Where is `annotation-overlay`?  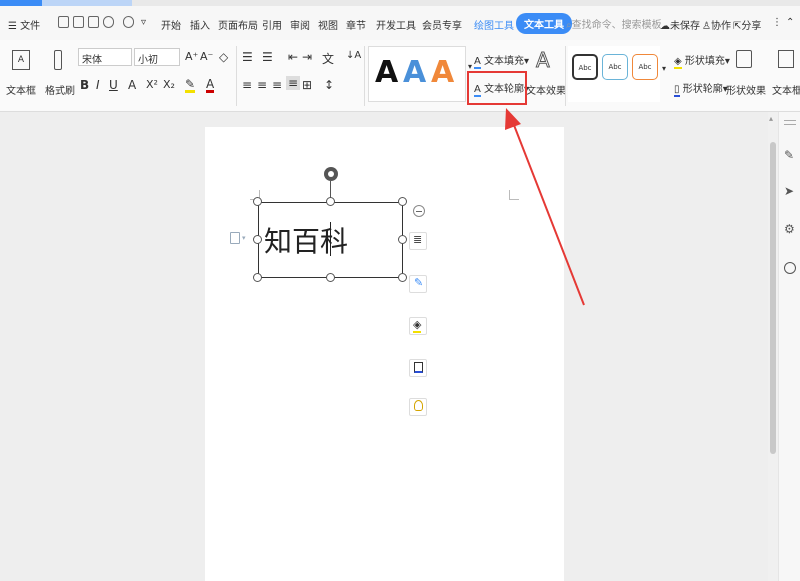 annotation-overlay is located at coordinates (545, 207).